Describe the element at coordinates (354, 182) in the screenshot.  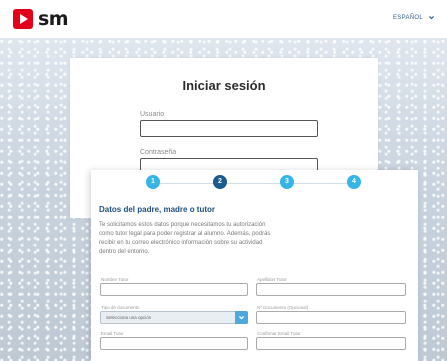
I see `step-4: 4` at that location.